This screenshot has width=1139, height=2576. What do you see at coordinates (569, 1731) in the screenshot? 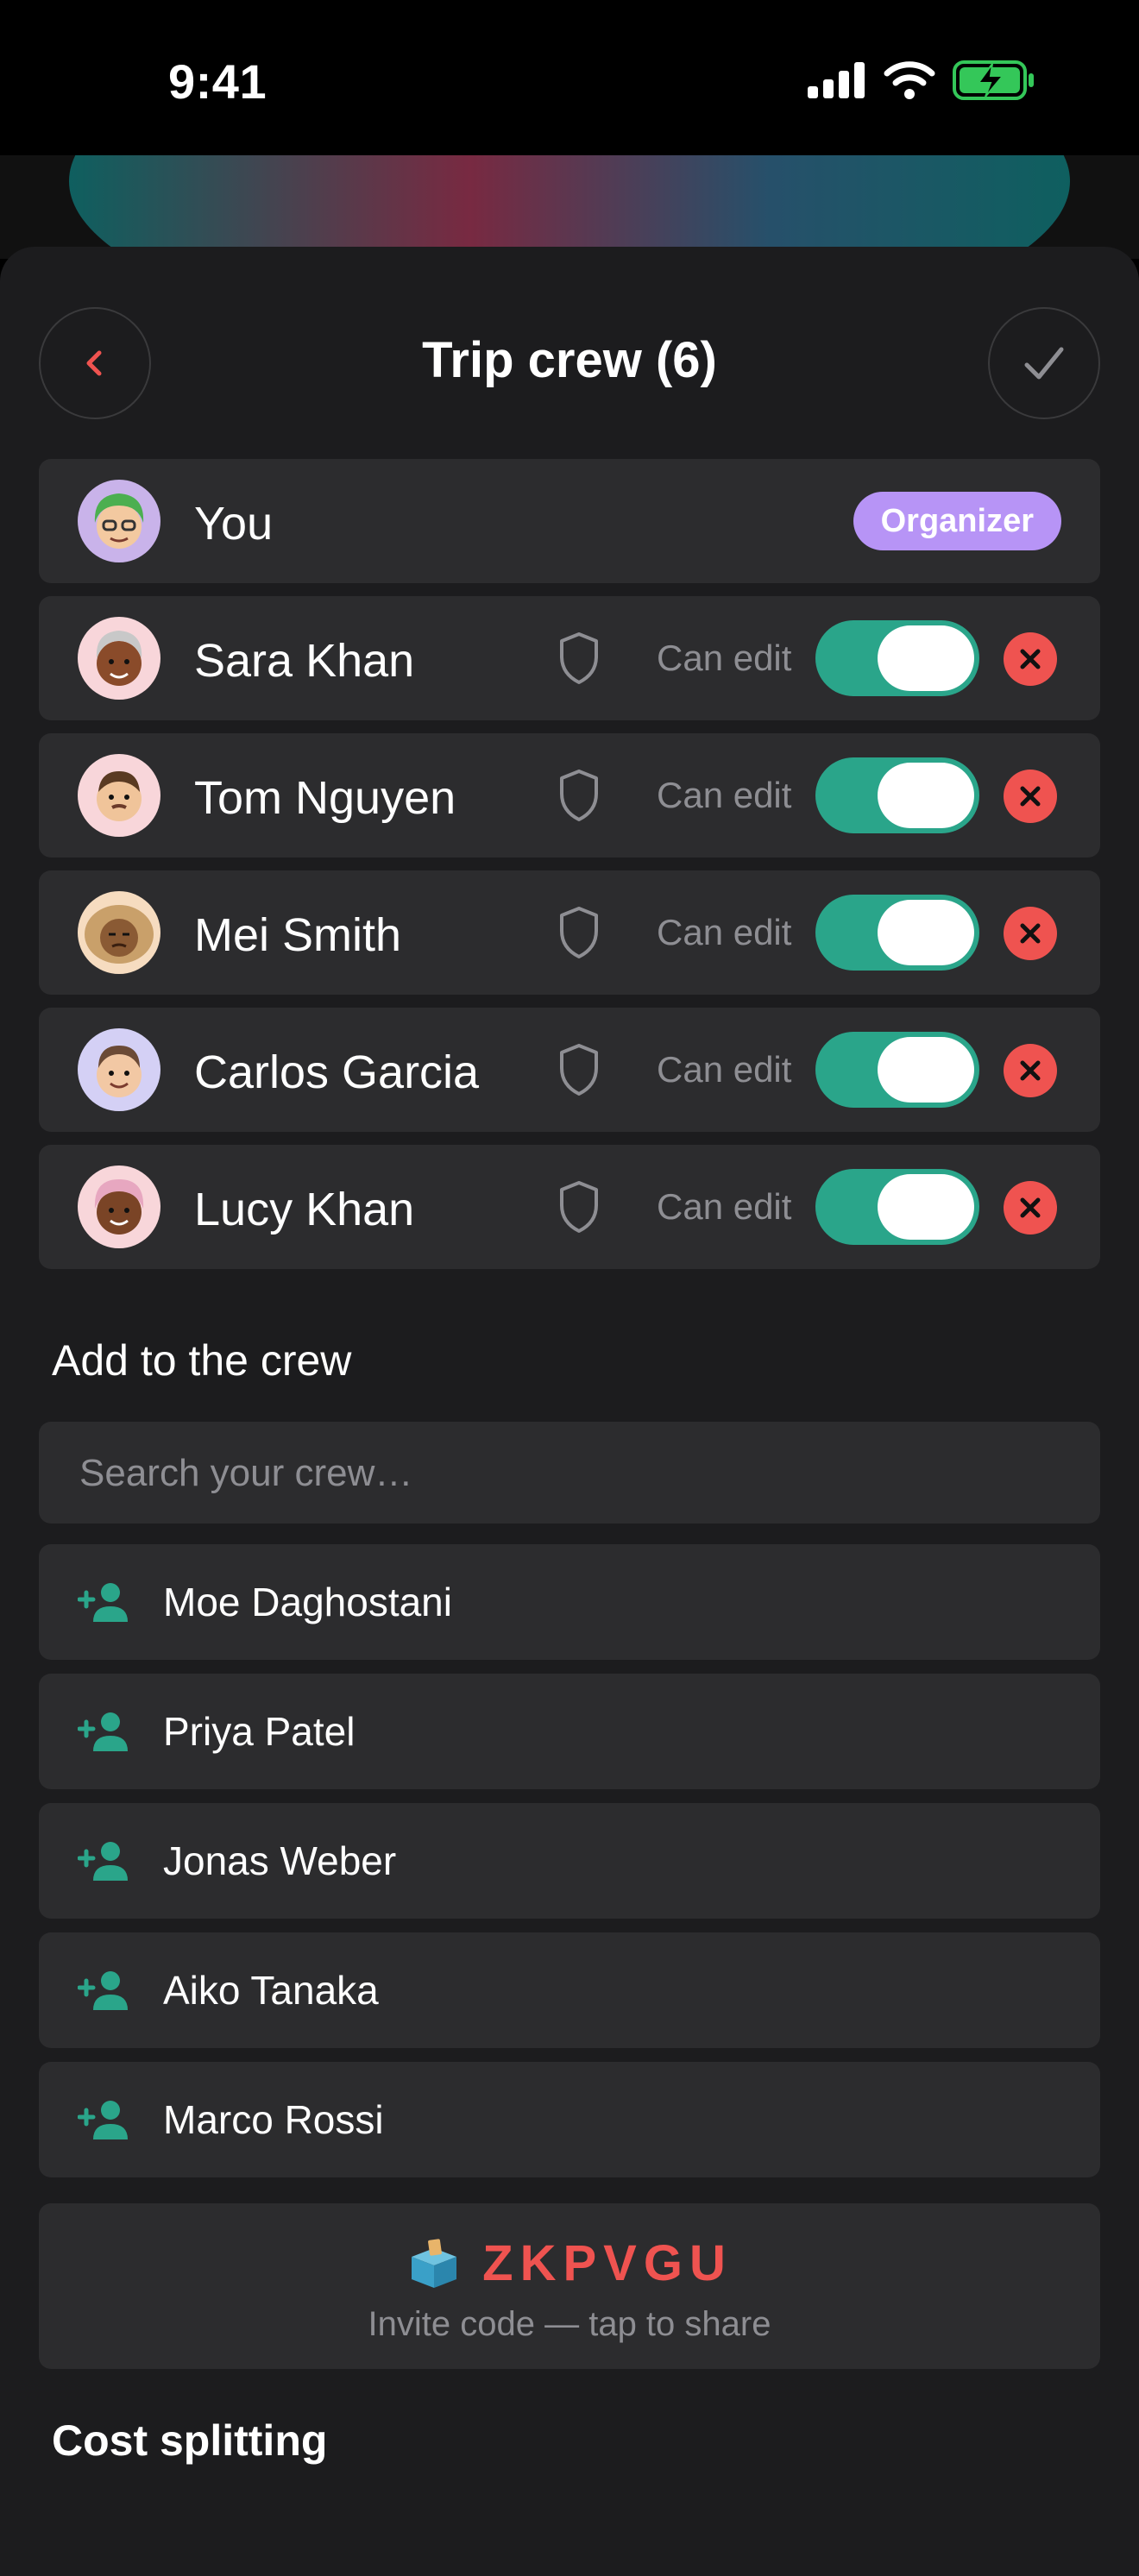
I see `candidate-row: Priya Patel` at bounding box center [569, 1731].